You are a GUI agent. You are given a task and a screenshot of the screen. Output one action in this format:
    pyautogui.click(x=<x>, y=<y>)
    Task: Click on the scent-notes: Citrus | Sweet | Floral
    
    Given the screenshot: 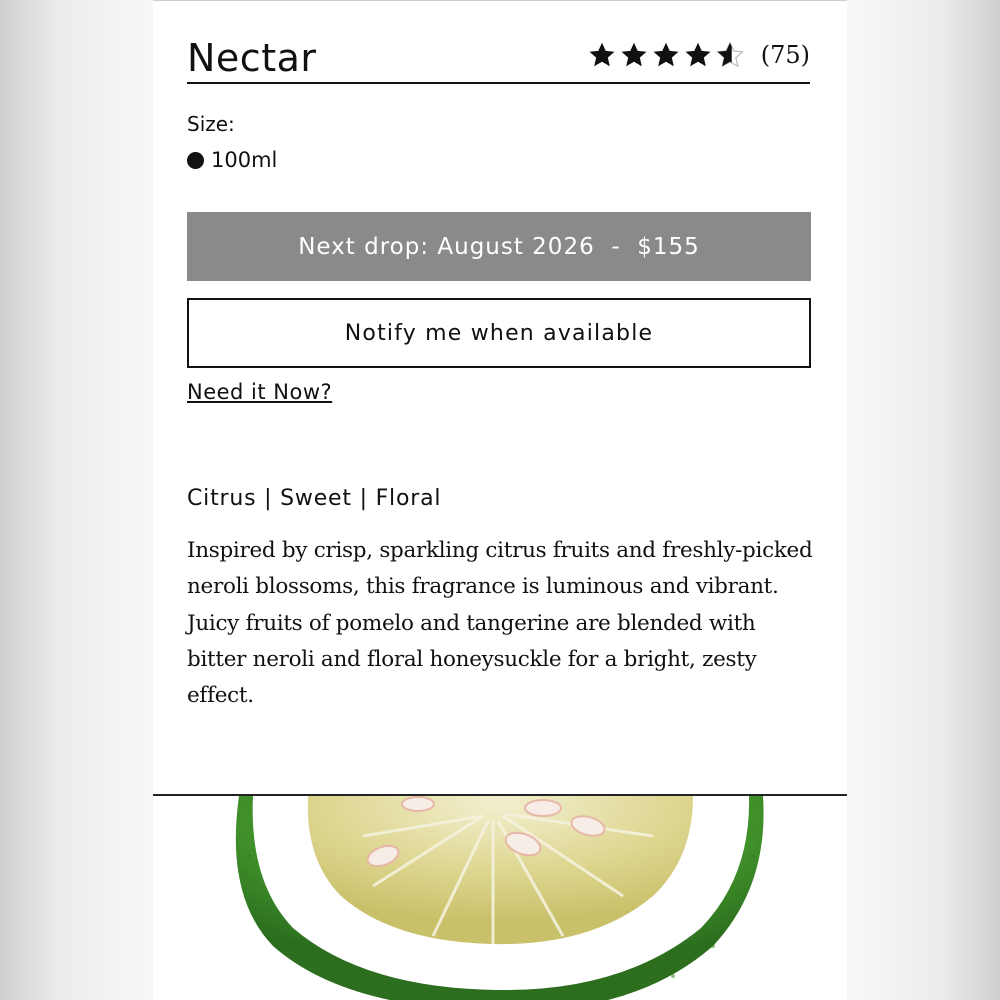 What is the action you would take?
    pyautogui.click(x=314, y=498)
    